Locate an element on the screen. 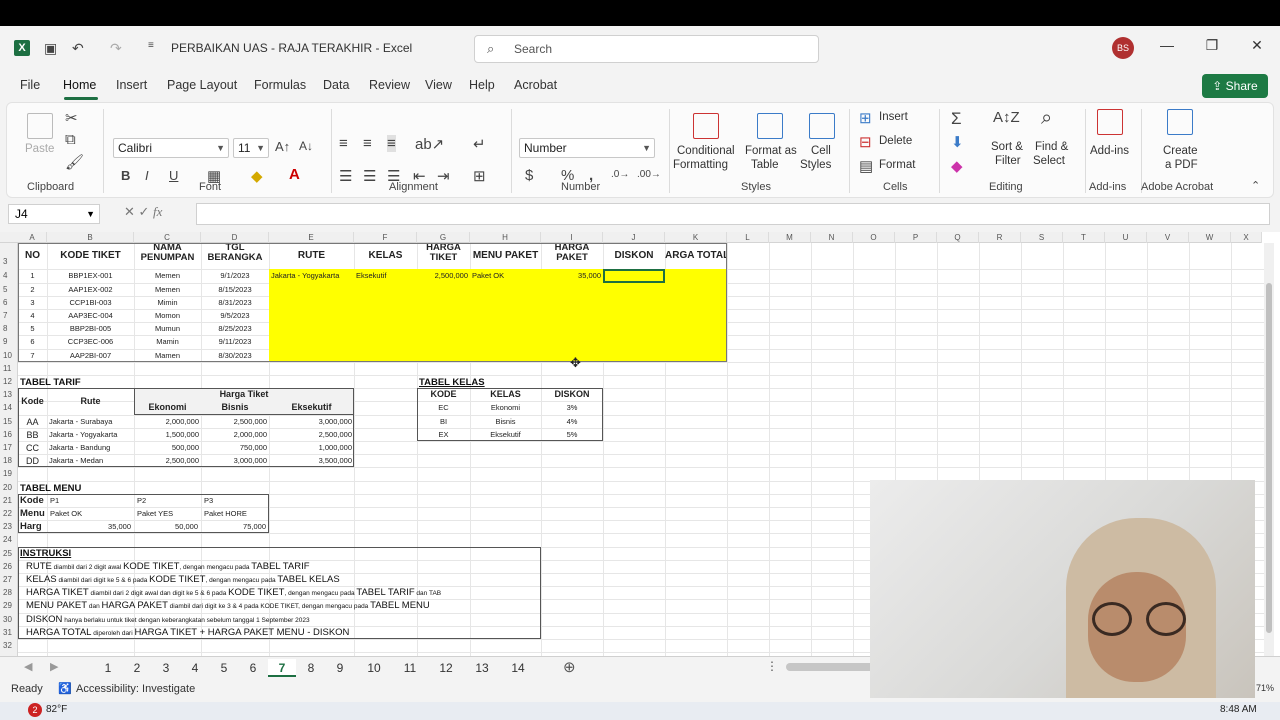 Image resolution: width=1280 pixels, height=720 pixels. column-header: A is located at coordinates (32, 237).